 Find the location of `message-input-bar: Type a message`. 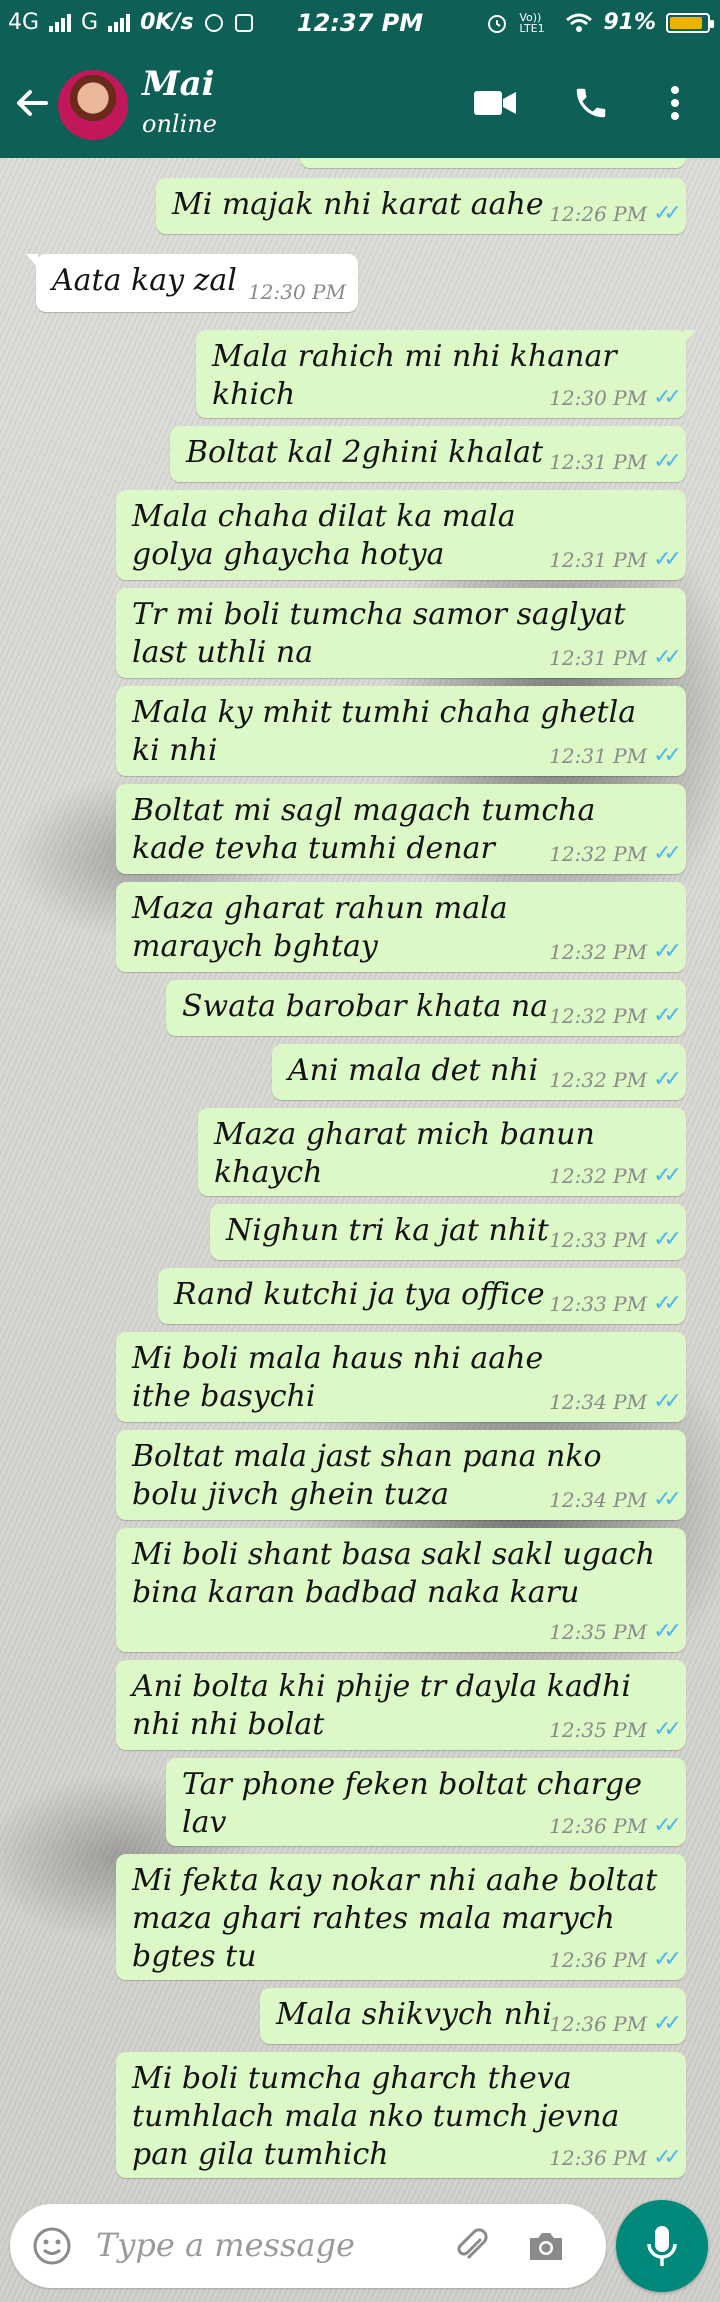

message-input-bar: Type a message is located at coordinates (308, 2246).